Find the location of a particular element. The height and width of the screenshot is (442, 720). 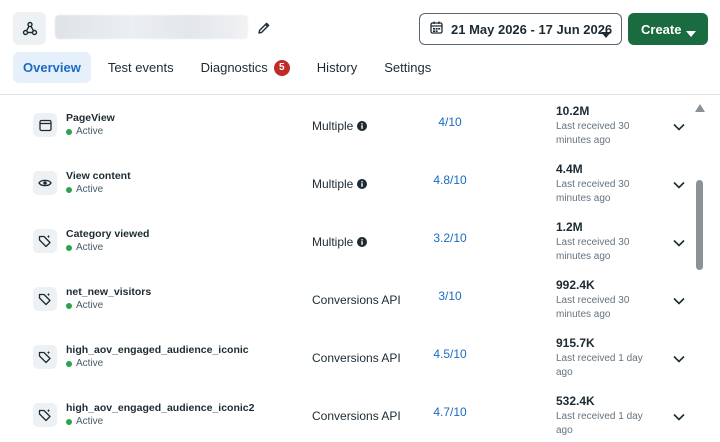

date-range-picker: 21 May 2026 - 17 Jun 2026 is located at coordinates (520, 29).